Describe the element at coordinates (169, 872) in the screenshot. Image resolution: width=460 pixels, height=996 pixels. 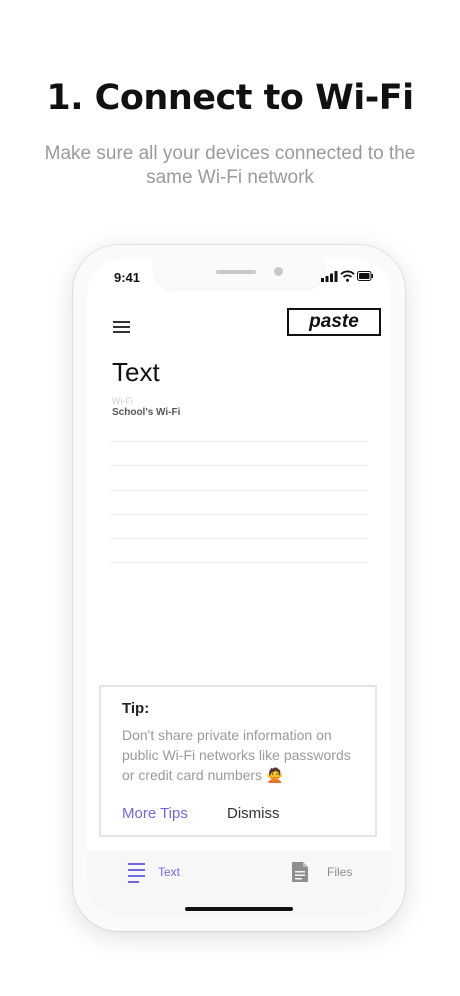
I see `tab-text-label: Text` at that location.